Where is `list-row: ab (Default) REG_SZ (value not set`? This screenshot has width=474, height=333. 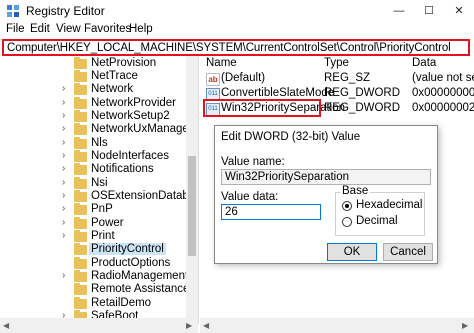
list-row: ab (Default) REG_SZ (value not set is located at coordinates (337, 78).